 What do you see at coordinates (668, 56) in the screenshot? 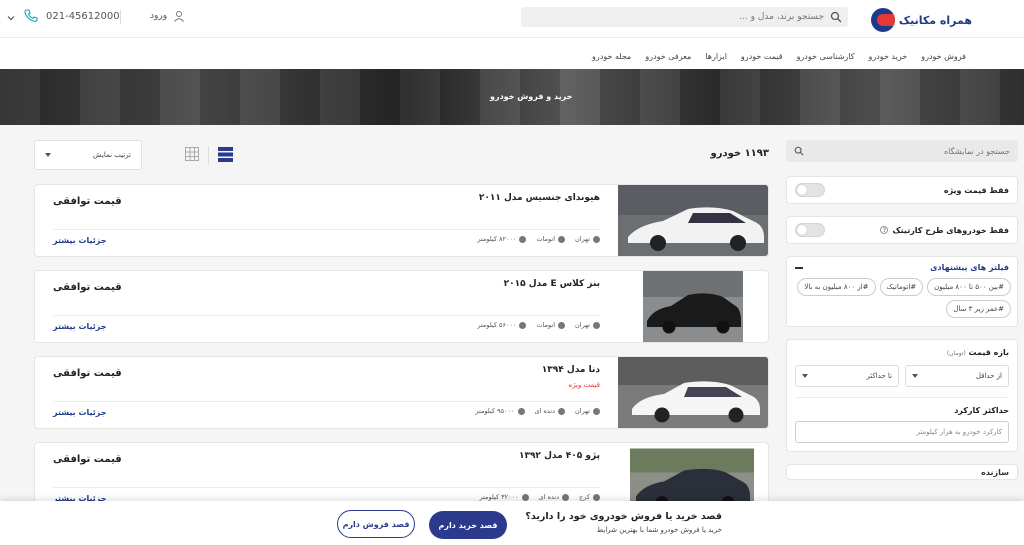
I see `nav-item-intro: معرفی خودرو` at bounding box center [668, 56].